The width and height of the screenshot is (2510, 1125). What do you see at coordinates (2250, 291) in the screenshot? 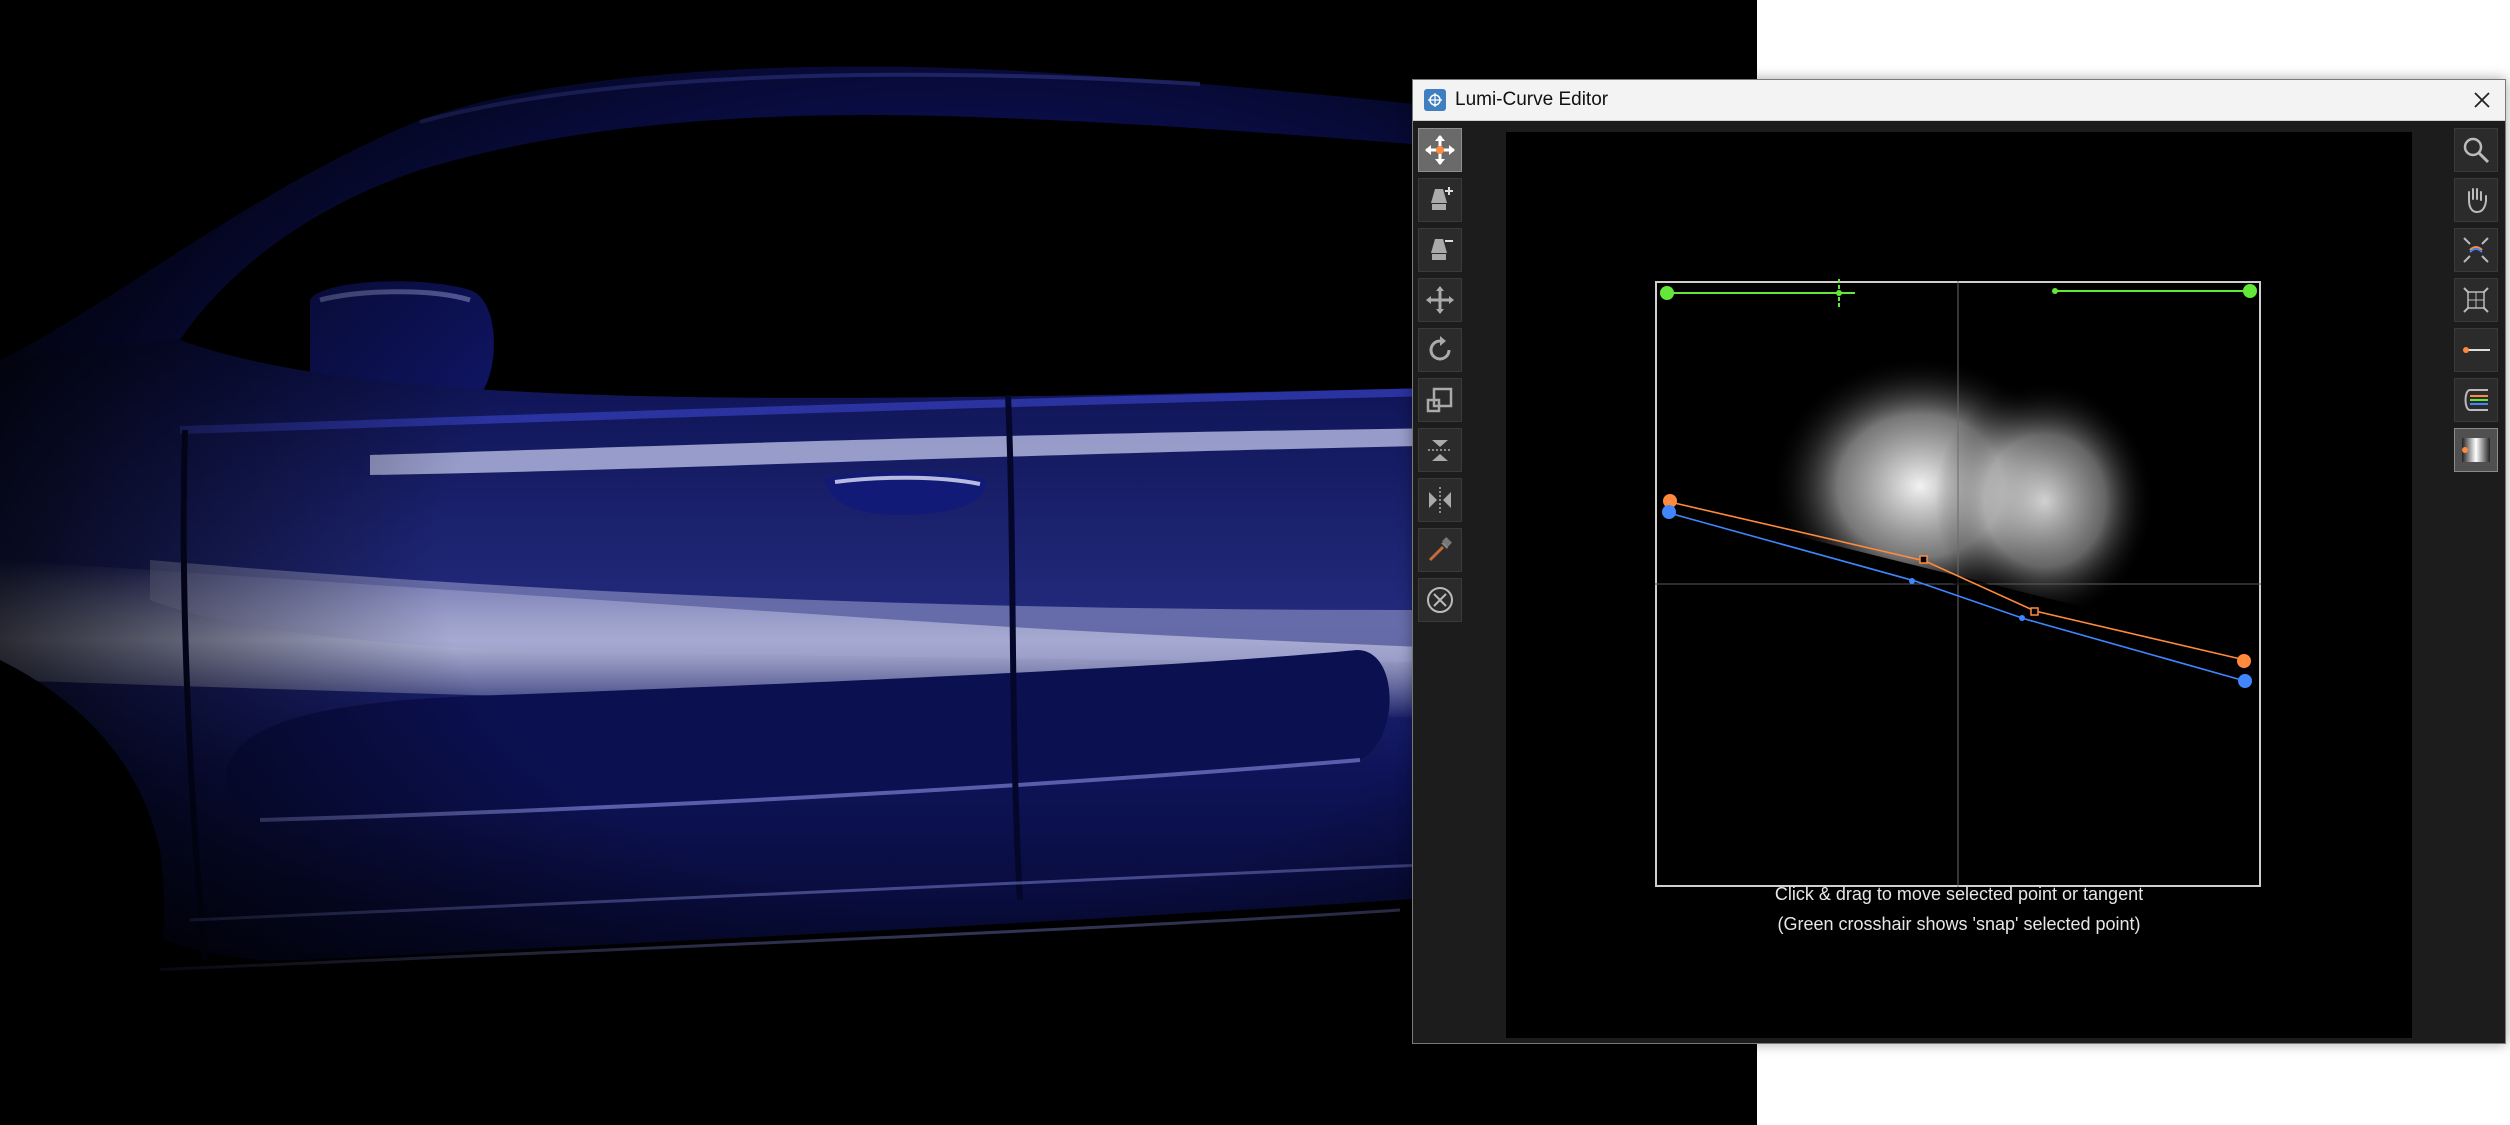
I see `green-point-right` at bounding box center [2250, 291].